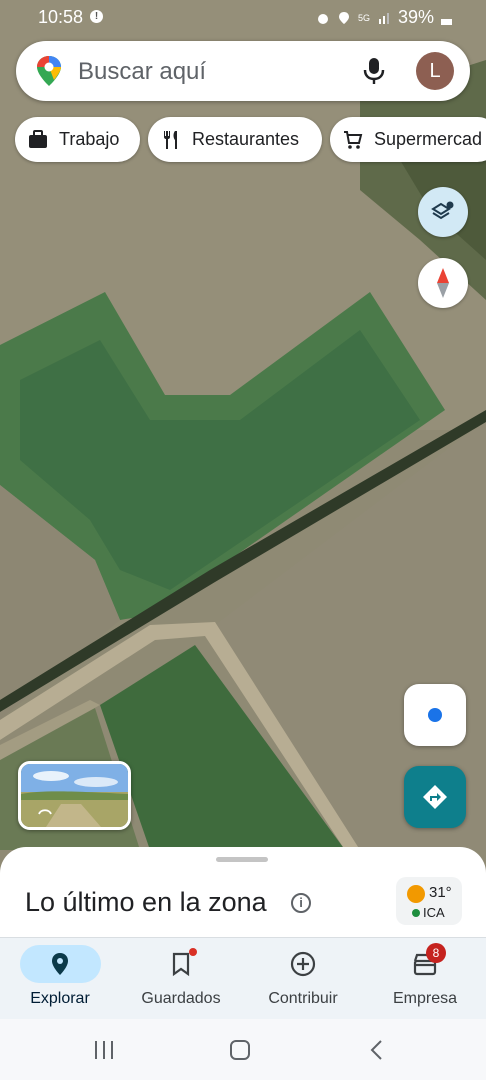 This screenshot has width=486, height=1080. Describe the element at coordinates (181, 998) in the screenshot. I see `nav-label: Guardados` at that location.